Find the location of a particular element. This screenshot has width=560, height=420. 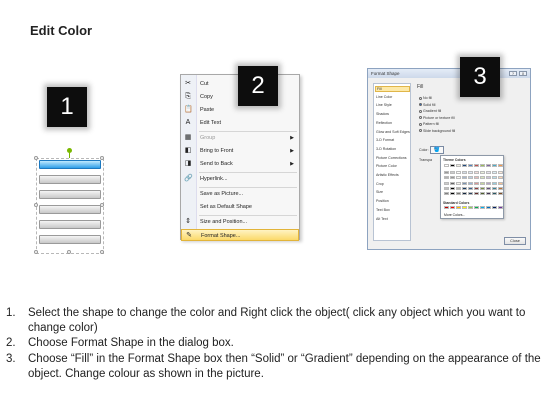

rotate-handle is located at coordinates (69, 150).